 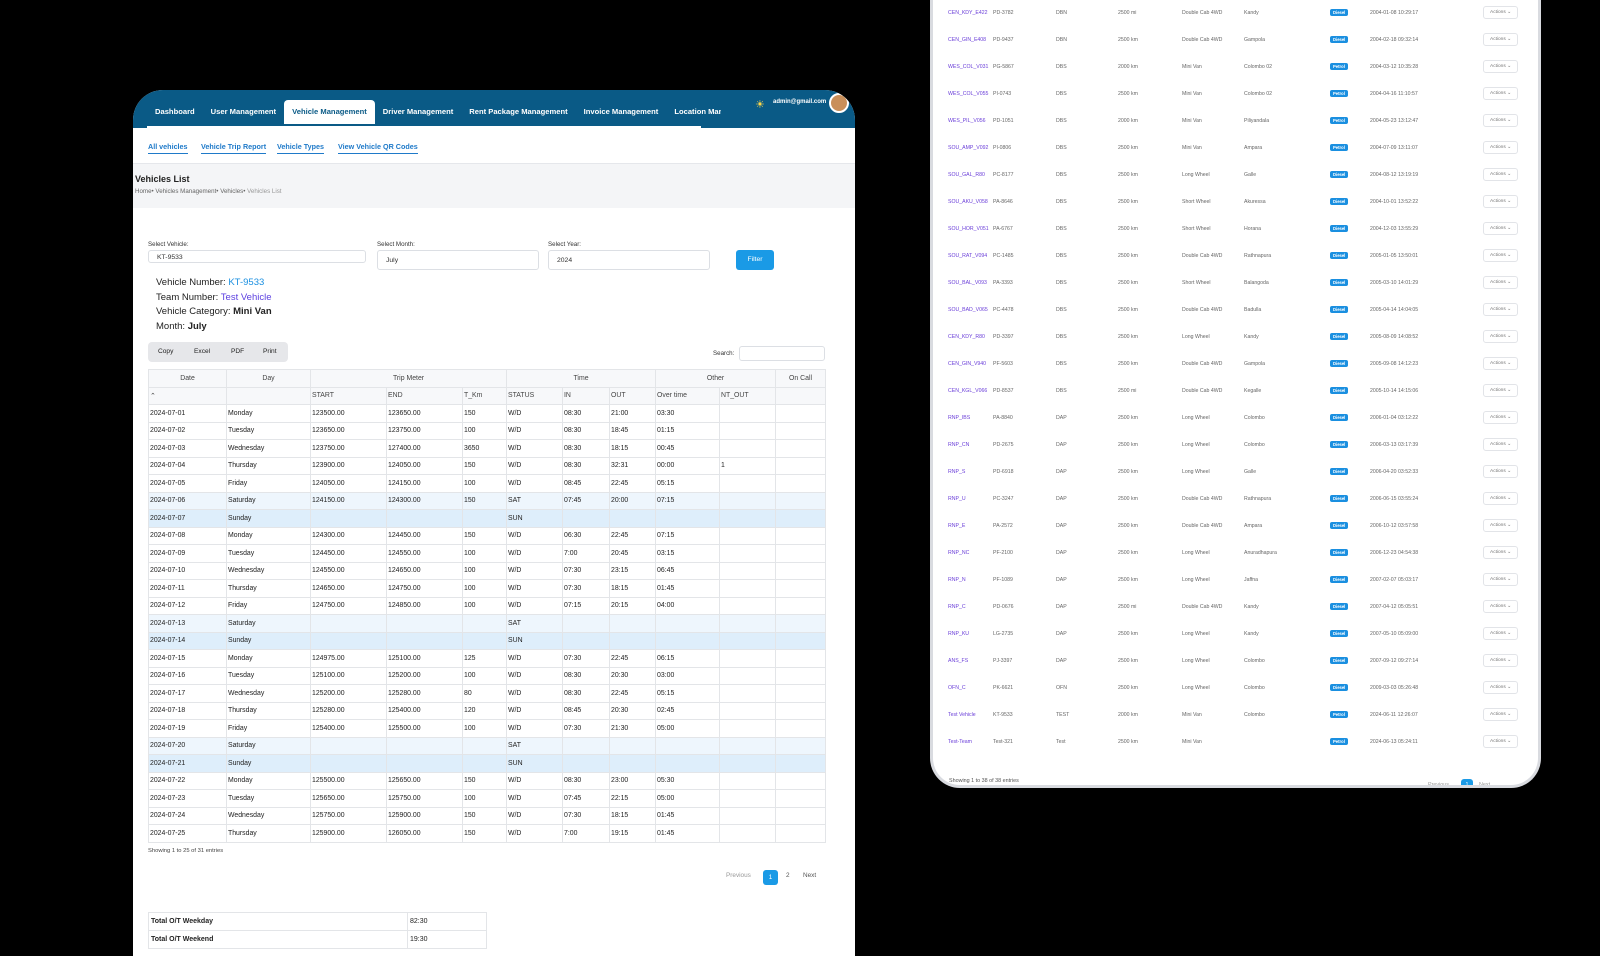 I want to click on vehicle-code: OFN_C, so click(x=957, y=688).